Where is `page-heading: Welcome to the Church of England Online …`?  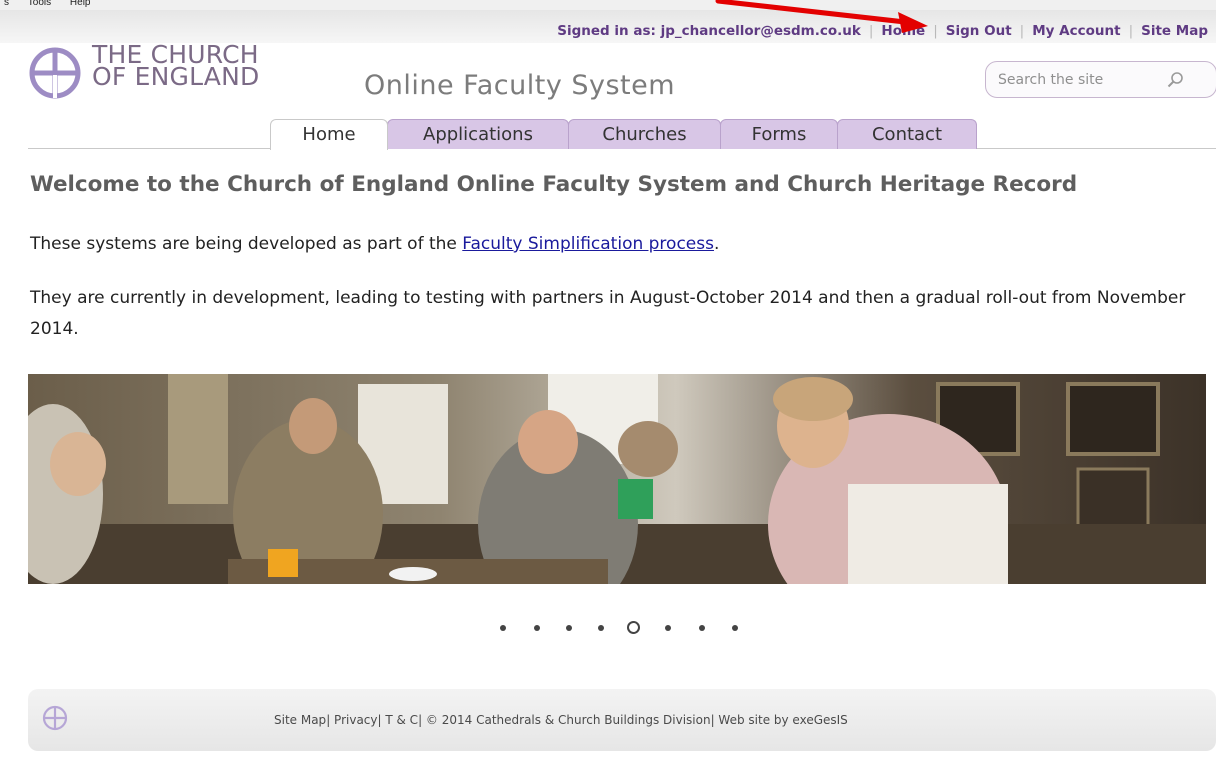
page-heading: Welcome to the Church of England Online … is located at coordinates (554, 184).